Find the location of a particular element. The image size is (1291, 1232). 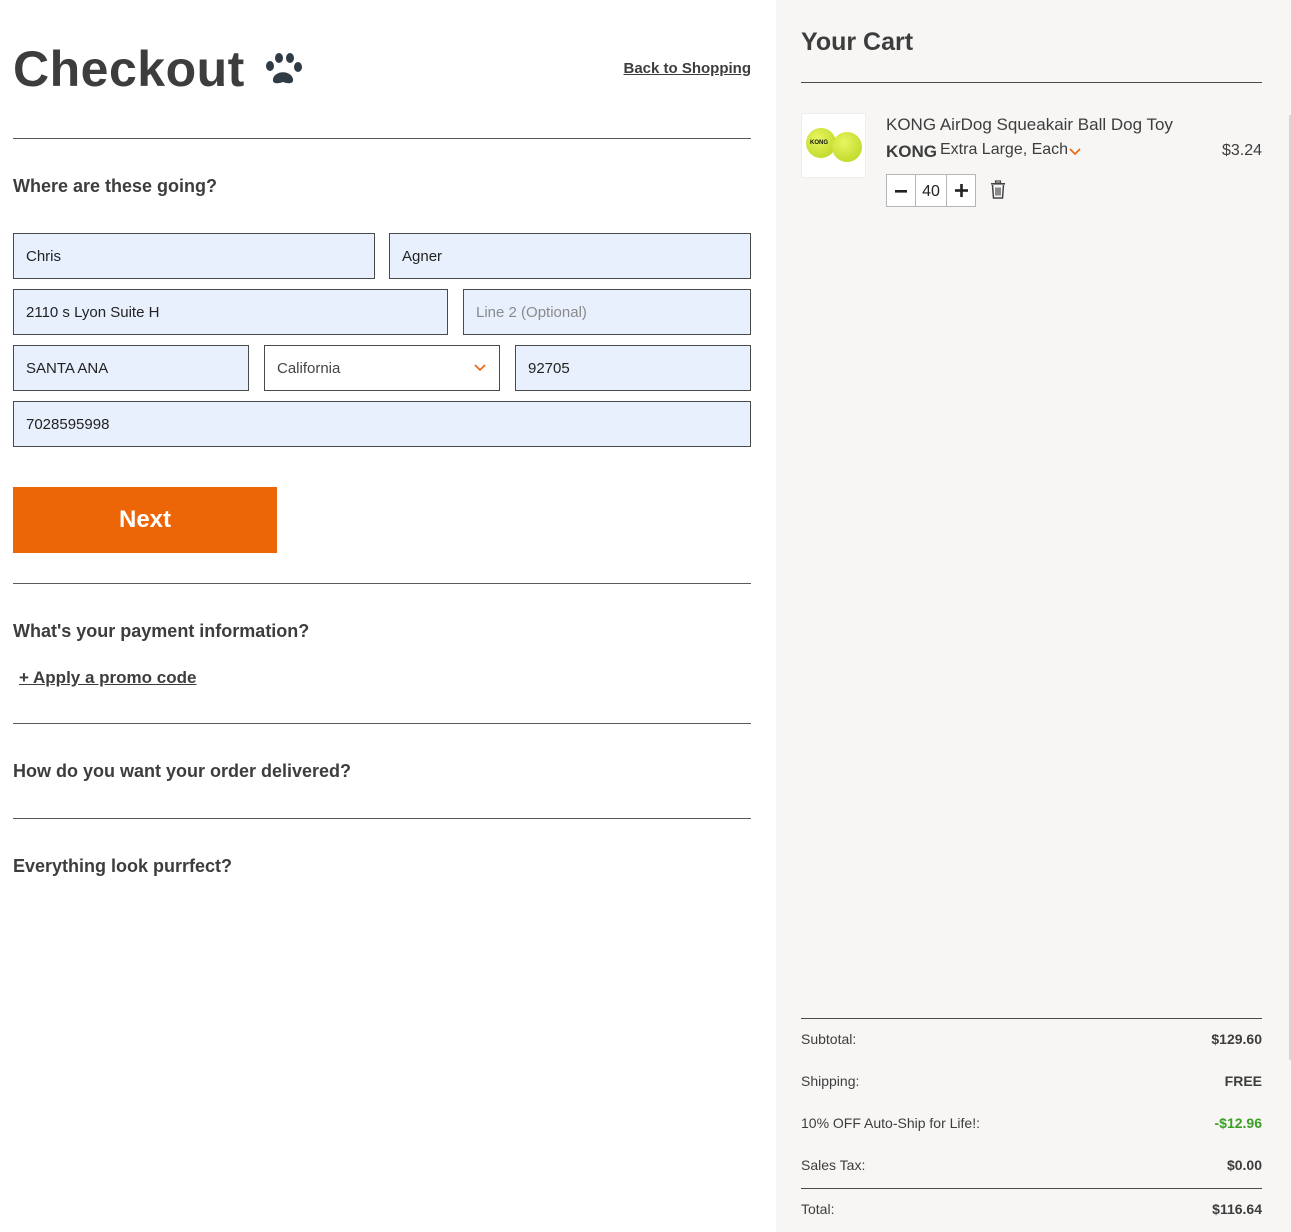

shipping-heading: Where are these going? is located at coordinates (115, 186).